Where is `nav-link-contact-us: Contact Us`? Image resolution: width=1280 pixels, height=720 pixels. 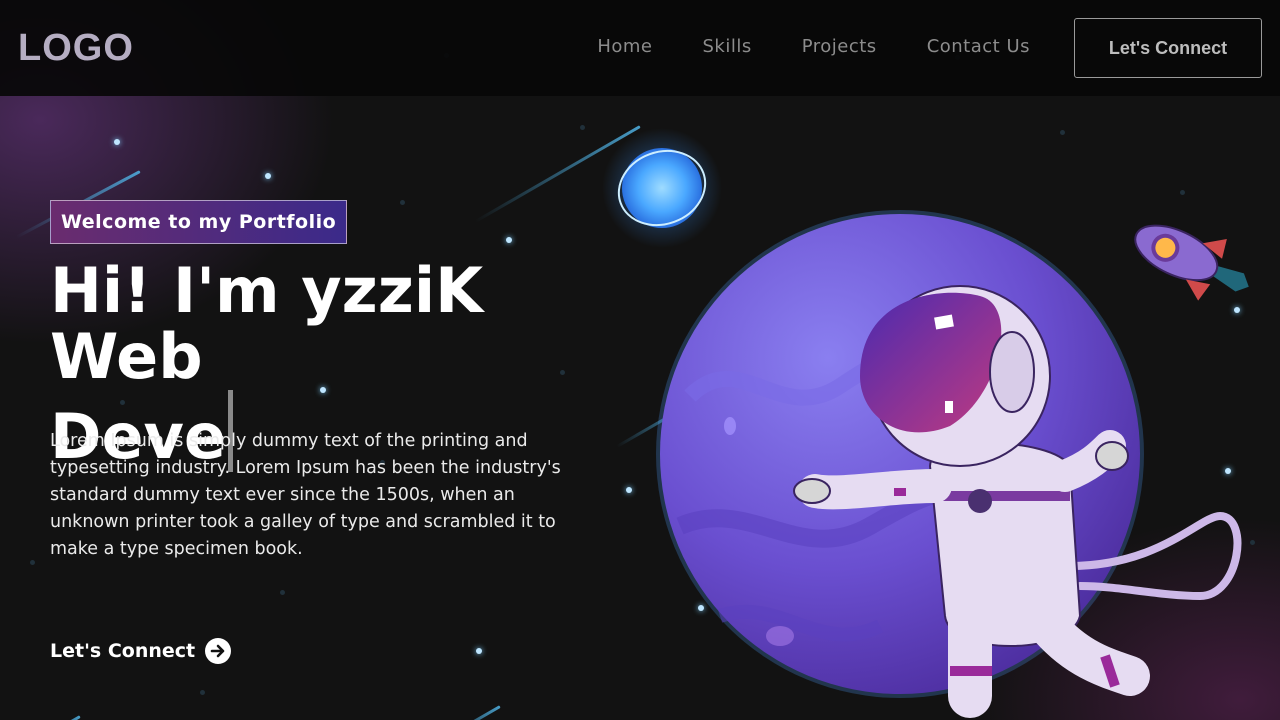
nav-link-contact-us: Contact Us is located at coordinates (978, 46).